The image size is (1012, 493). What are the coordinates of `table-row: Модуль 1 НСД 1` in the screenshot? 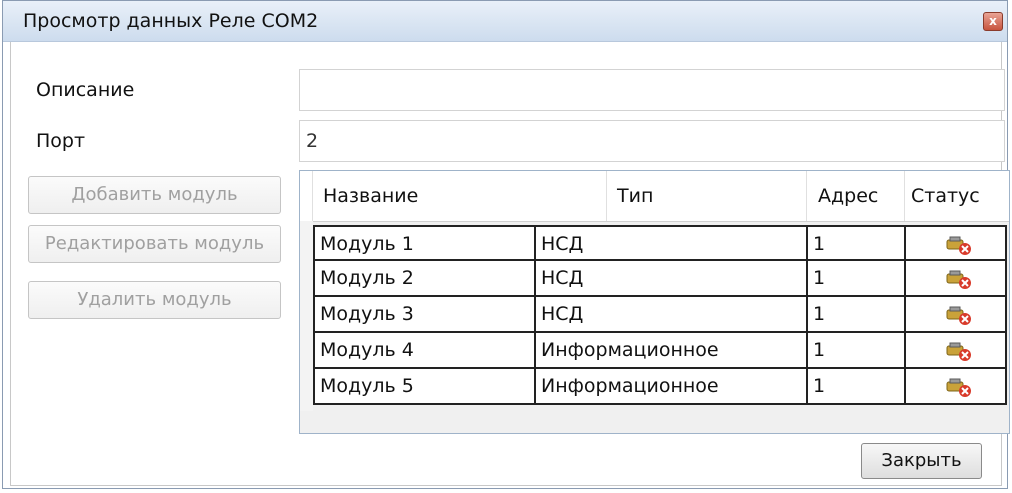 It's located at (660, 243).